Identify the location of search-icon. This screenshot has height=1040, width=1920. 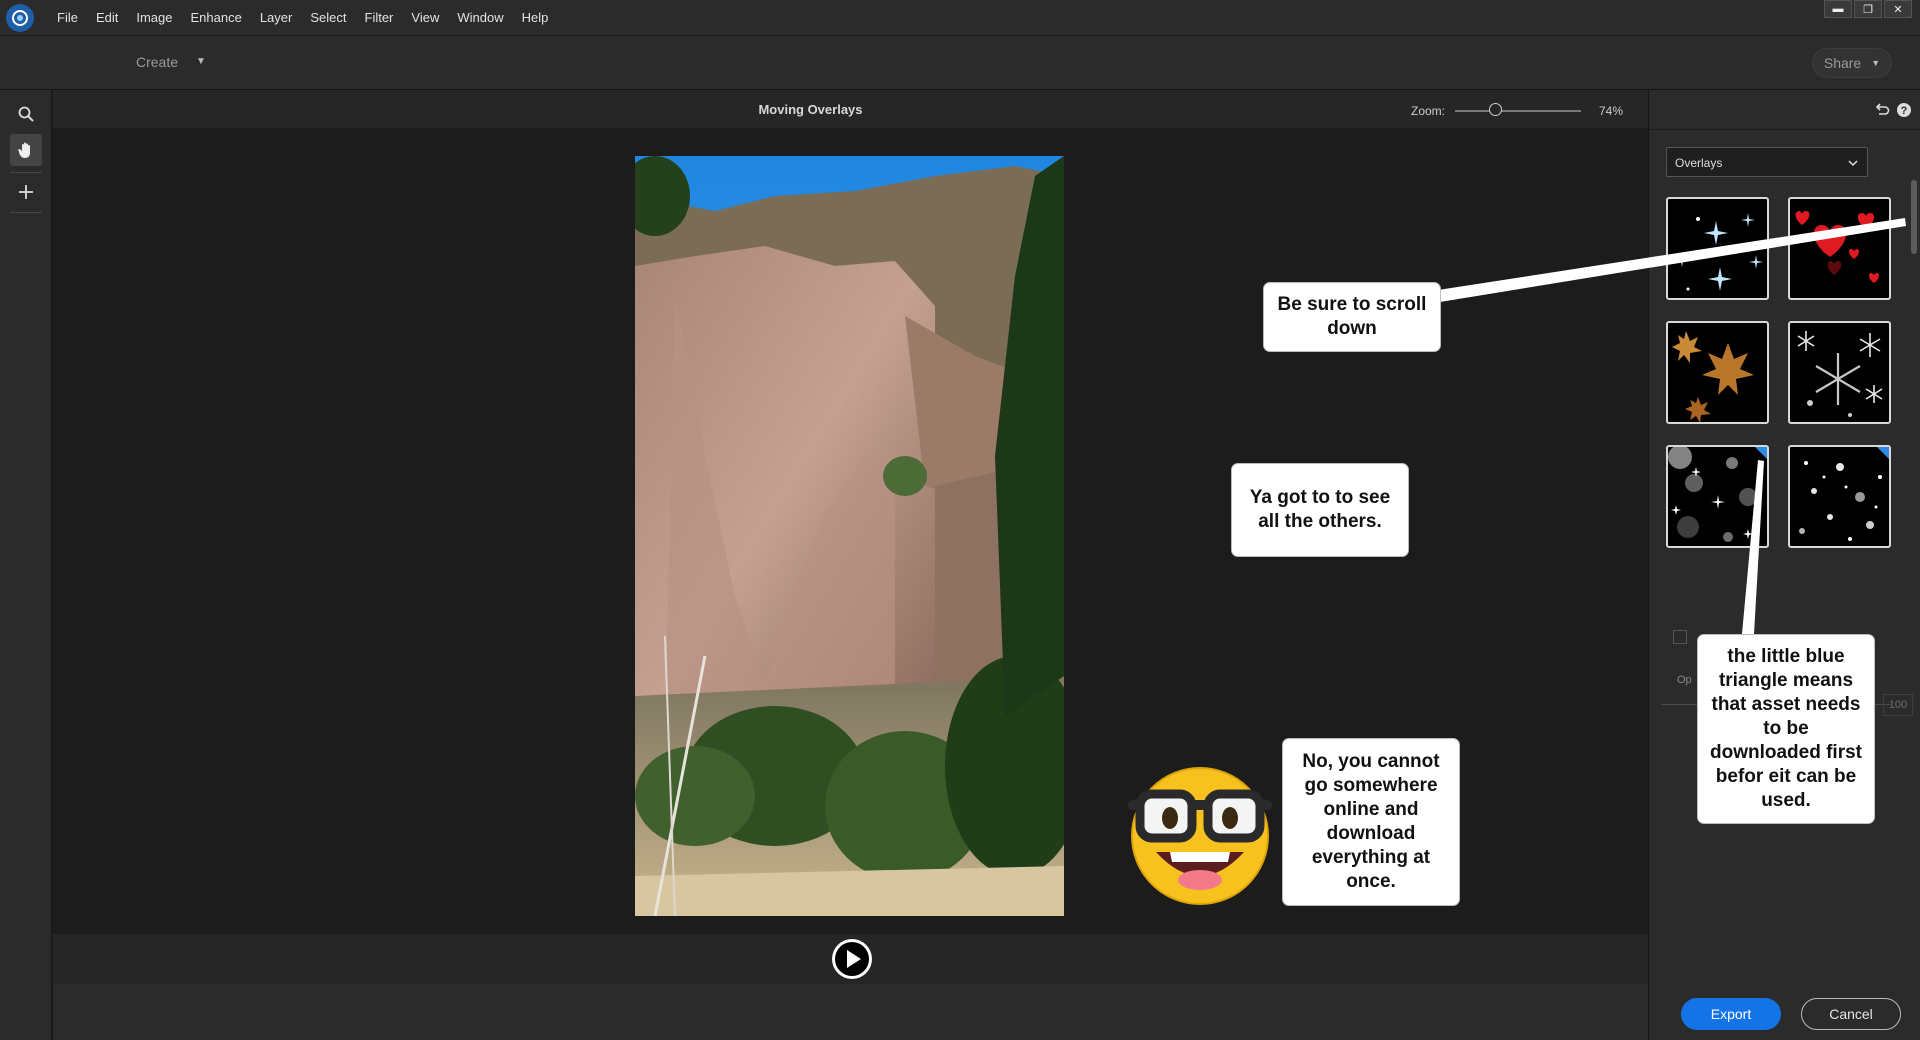
(26, 114).